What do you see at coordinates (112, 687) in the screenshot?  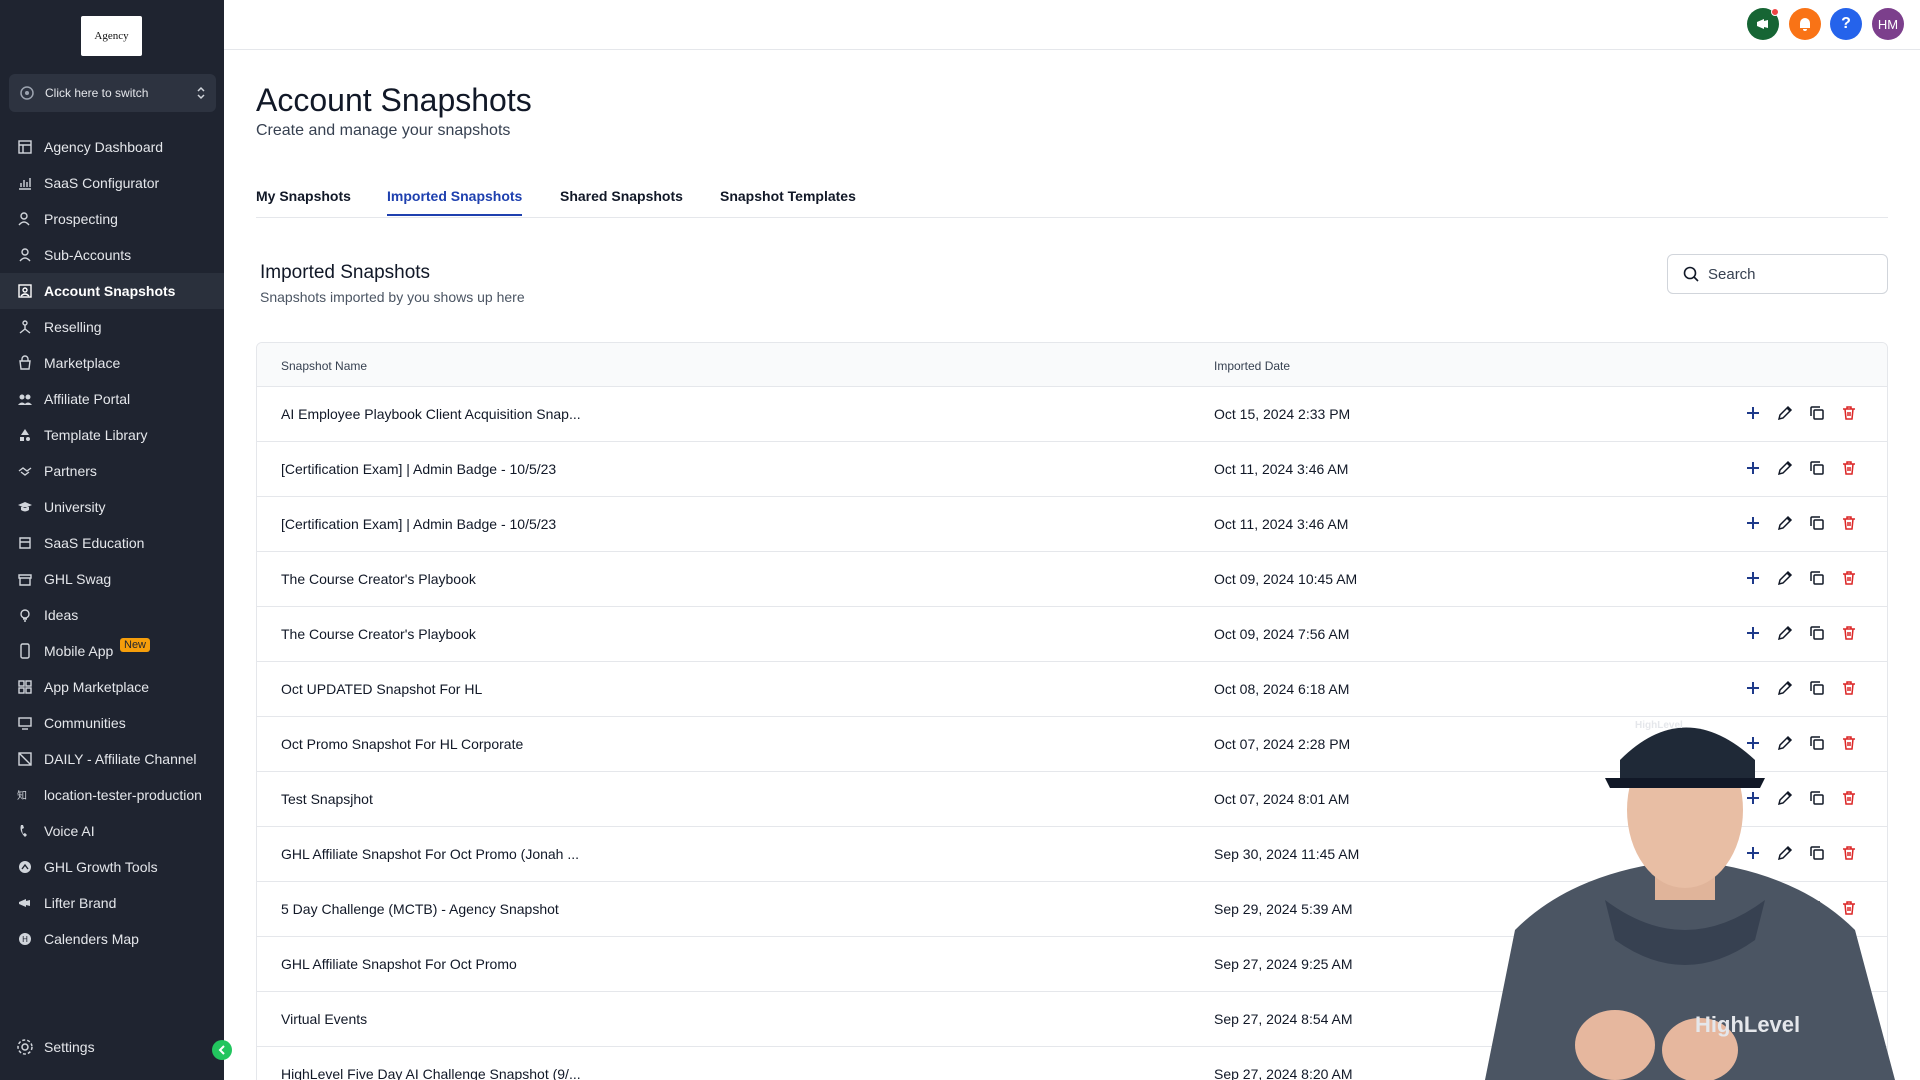 I see `sidebar-item-app-marketplace: App Marketplace` at bounding box center [112, 687].